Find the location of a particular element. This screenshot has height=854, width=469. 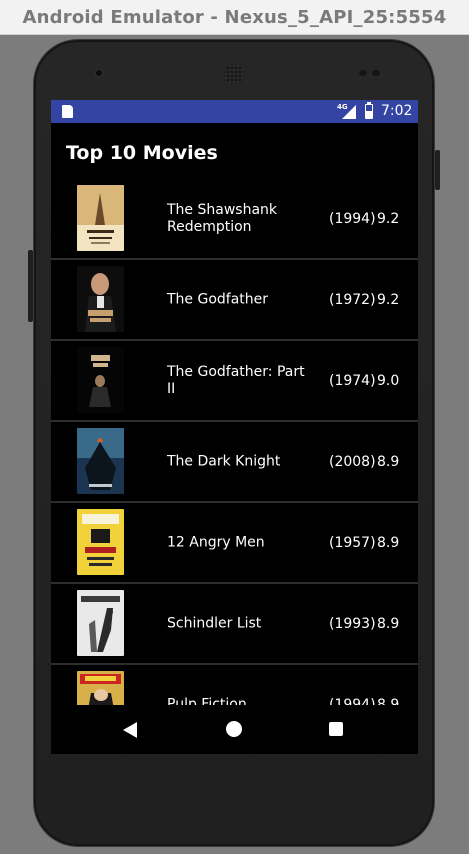

movie-year: (1957) is located at coordinates (352, 542).